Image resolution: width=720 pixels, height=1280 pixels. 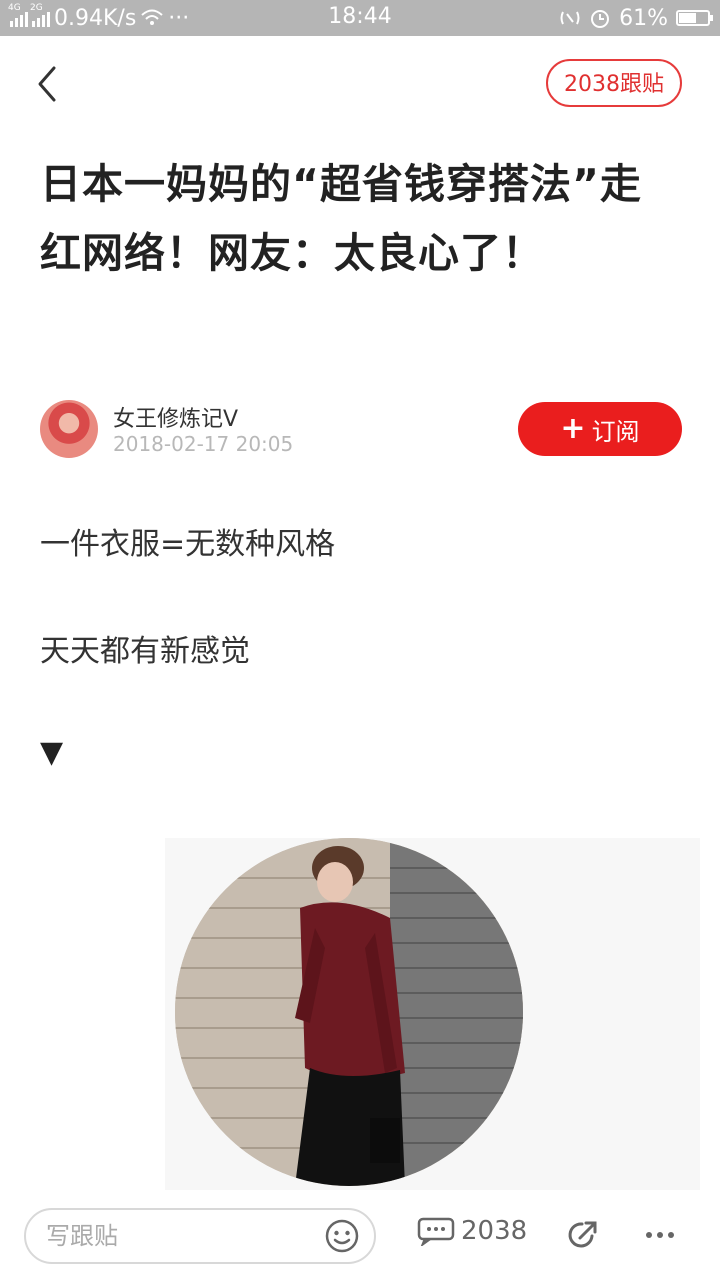 What do you see at coordinates (52, 752) in the screenshot?
I see `down-arrow-icon: ▼` at bounding box center [52, 752].